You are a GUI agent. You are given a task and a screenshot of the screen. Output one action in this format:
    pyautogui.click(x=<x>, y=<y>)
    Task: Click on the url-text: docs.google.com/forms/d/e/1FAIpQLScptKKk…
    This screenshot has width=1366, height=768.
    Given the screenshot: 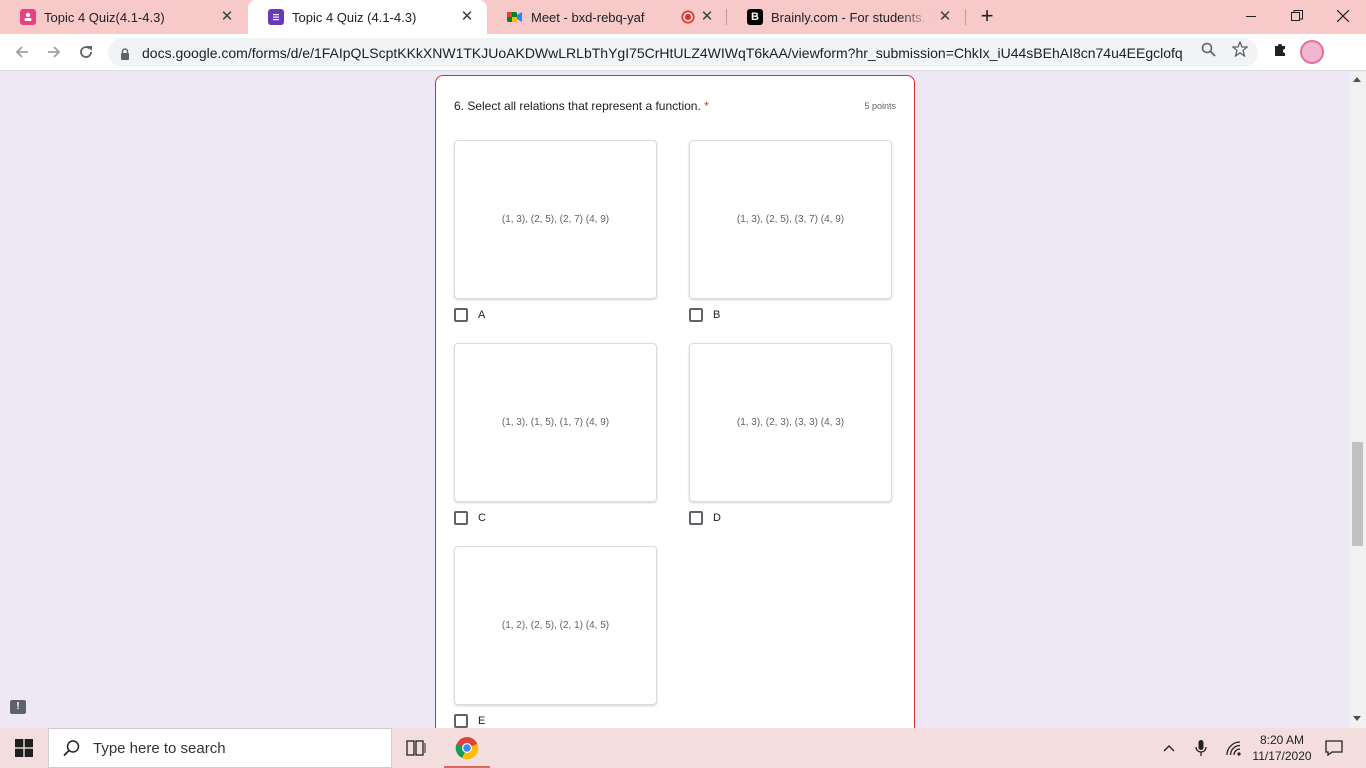 What is the action you would take?
    pyautogui.click(x=662, y=52)
    